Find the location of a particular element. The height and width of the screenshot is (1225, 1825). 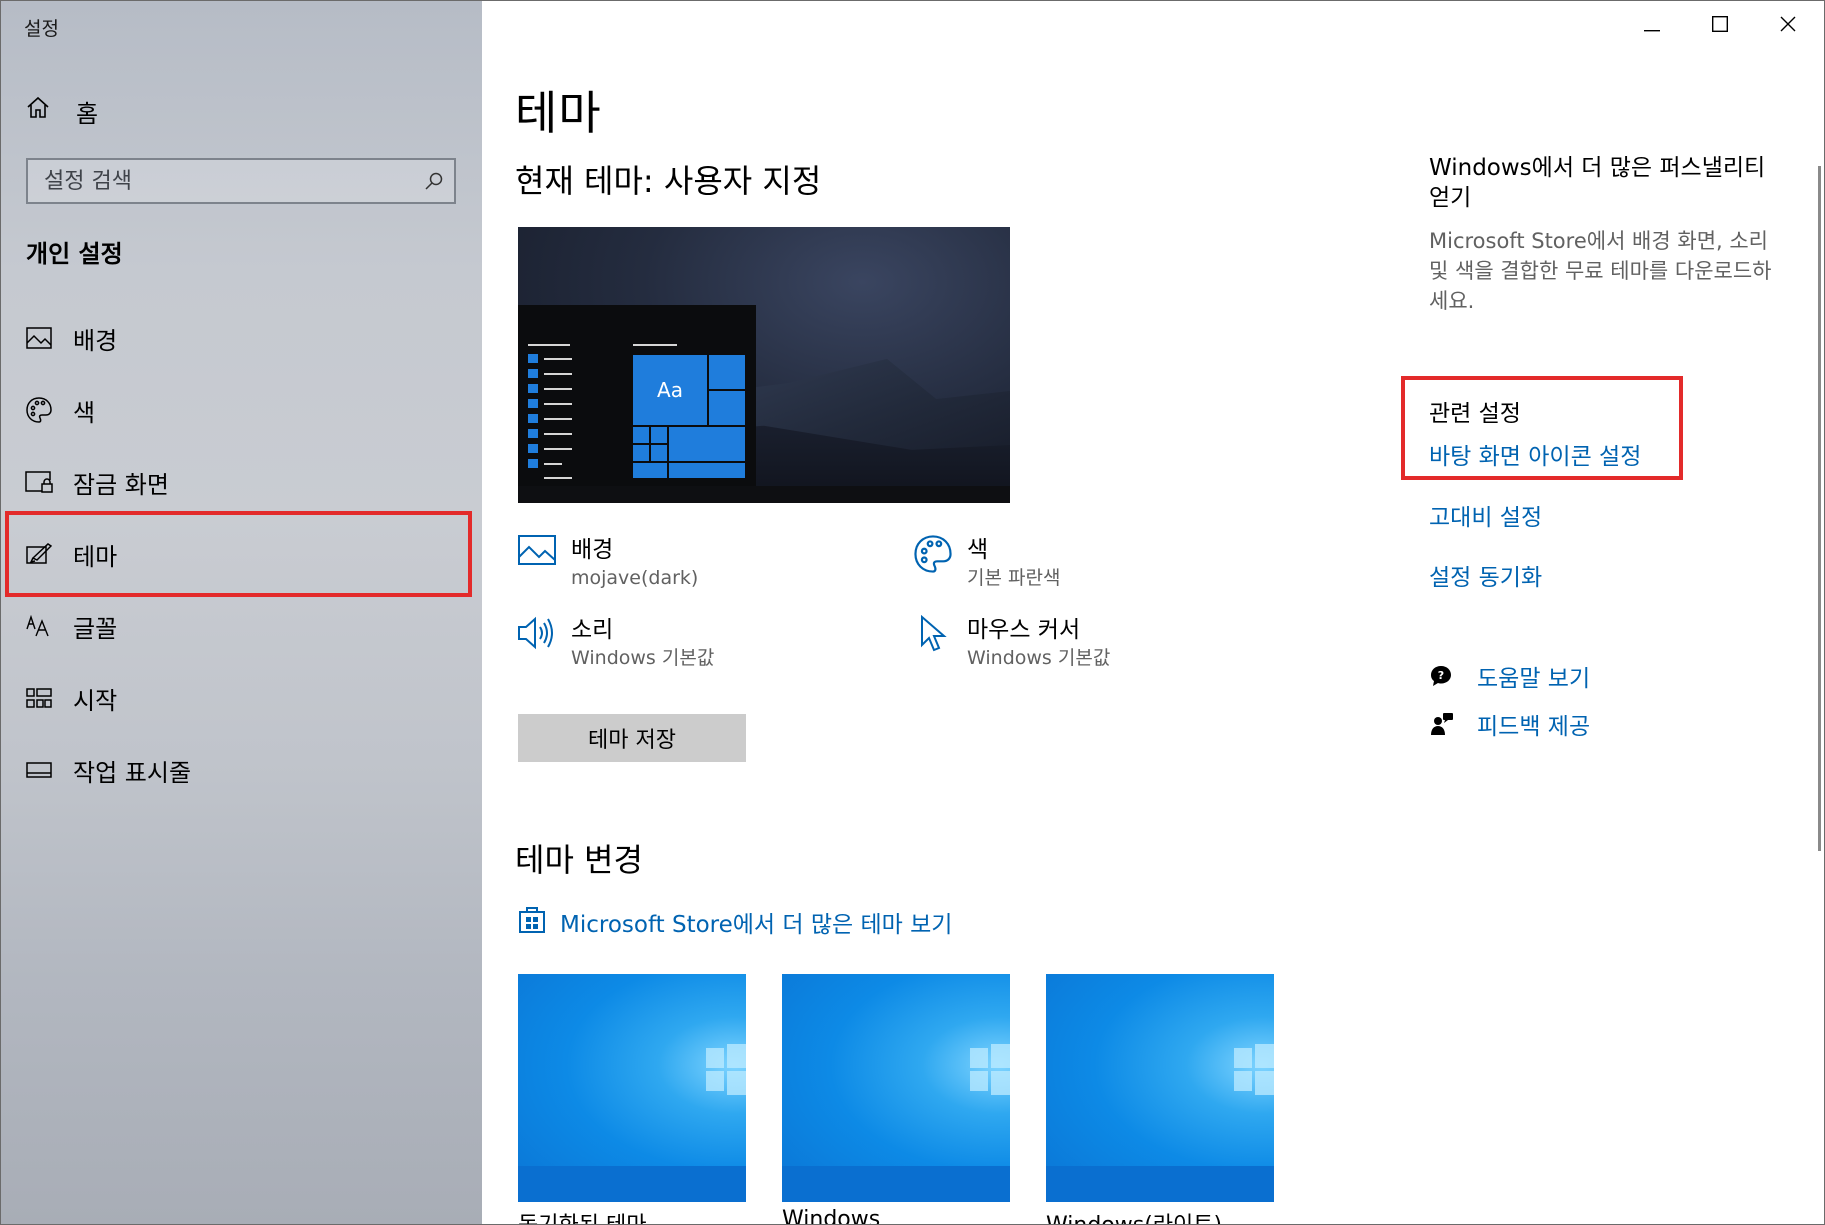

maximize-icon is located at coordinates (1720, 25).